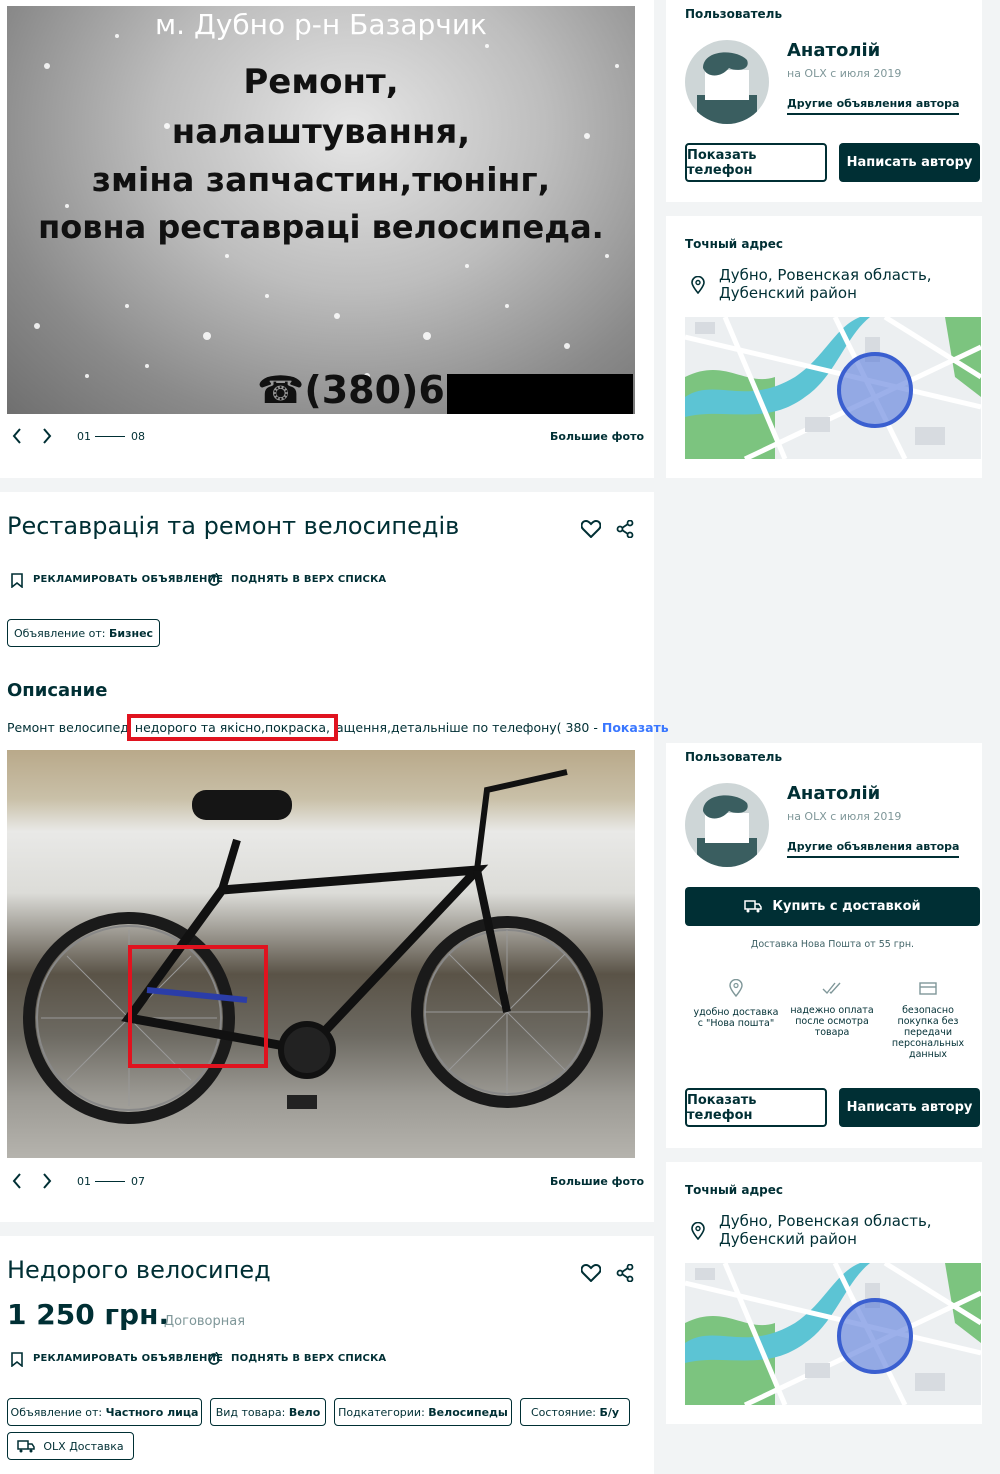 The image size is (1000, 1474). I want to click on tag-value: Велосипеды, so click(468, 1412).